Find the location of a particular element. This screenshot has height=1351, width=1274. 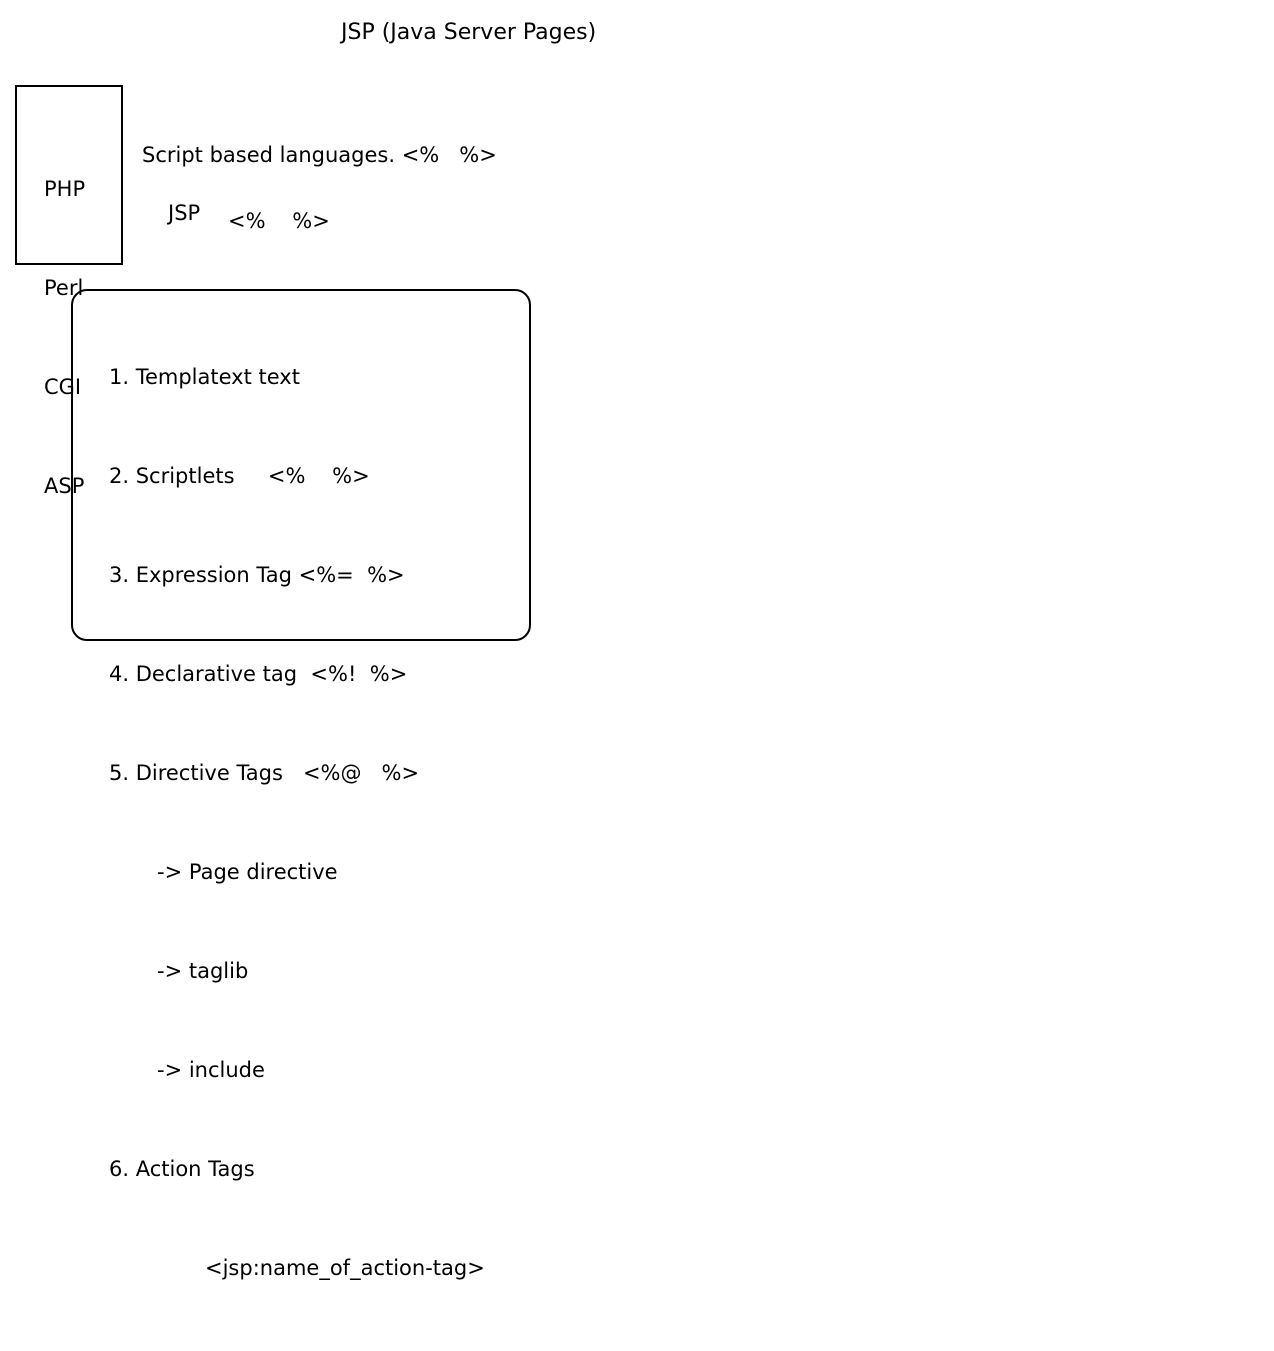

language-php: PHP is located at coordinates (65, 189).